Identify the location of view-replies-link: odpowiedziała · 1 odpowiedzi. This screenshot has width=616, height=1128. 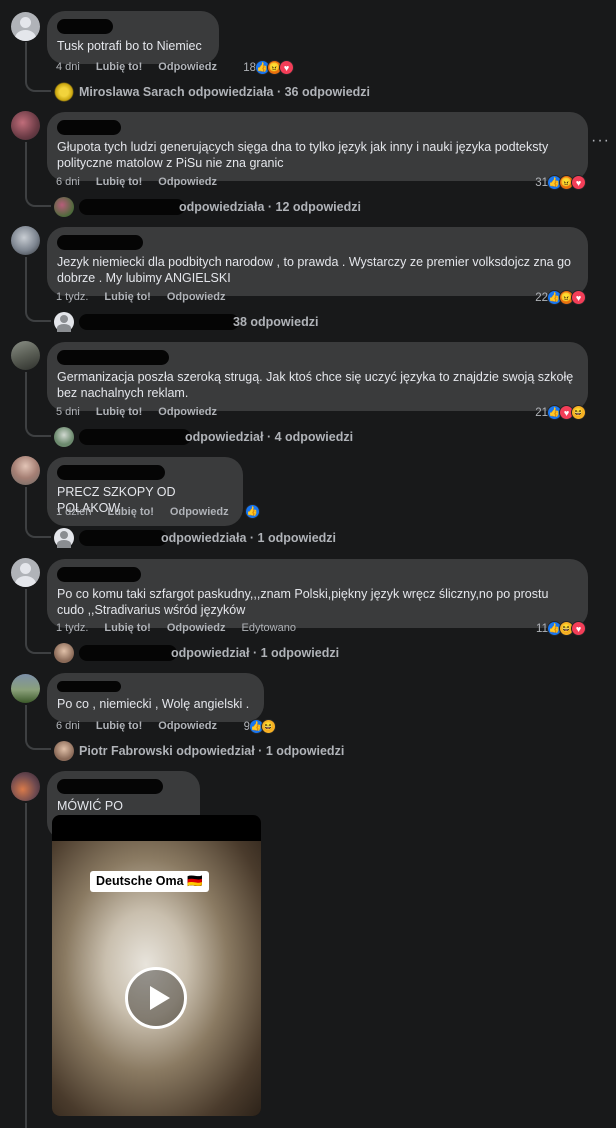
(195, 538).